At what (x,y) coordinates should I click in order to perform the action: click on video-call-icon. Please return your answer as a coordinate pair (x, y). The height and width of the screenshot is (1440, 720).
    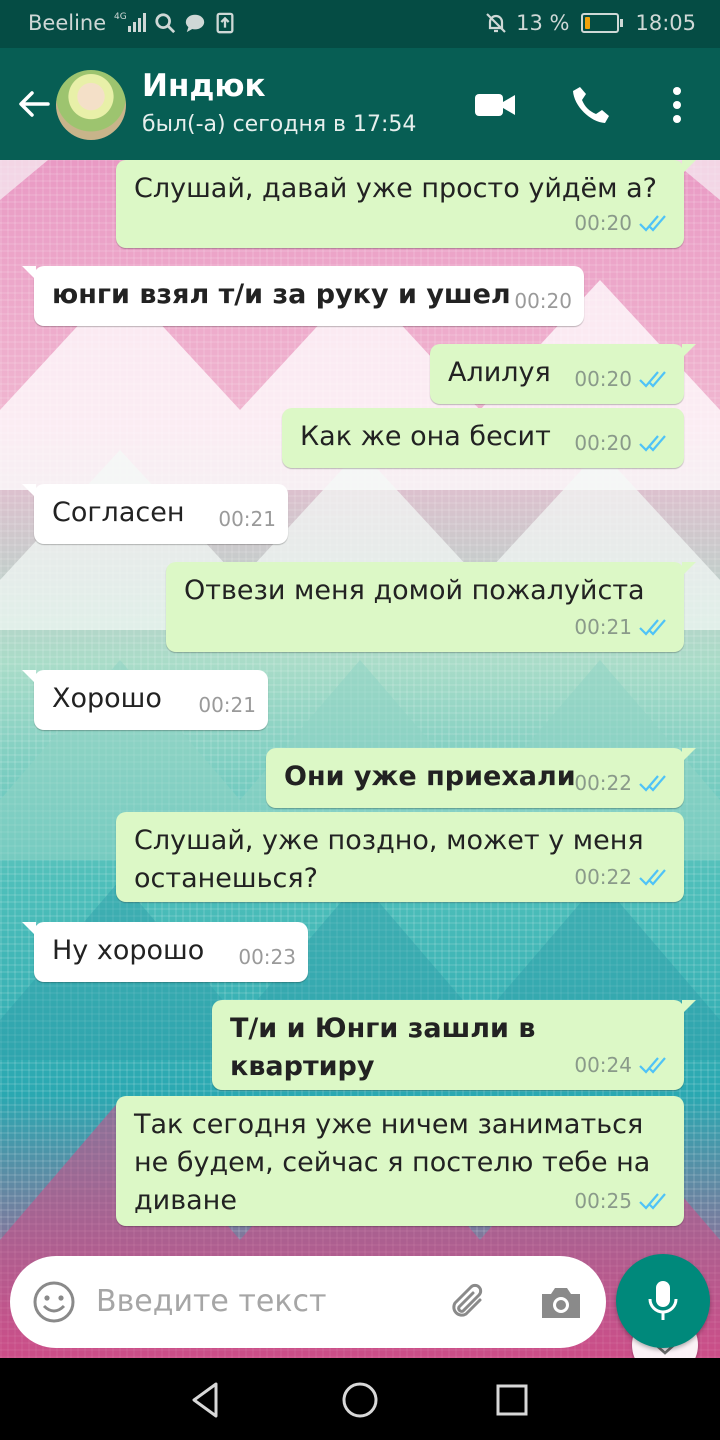
    Looking at the image, I should click on (495, 105).